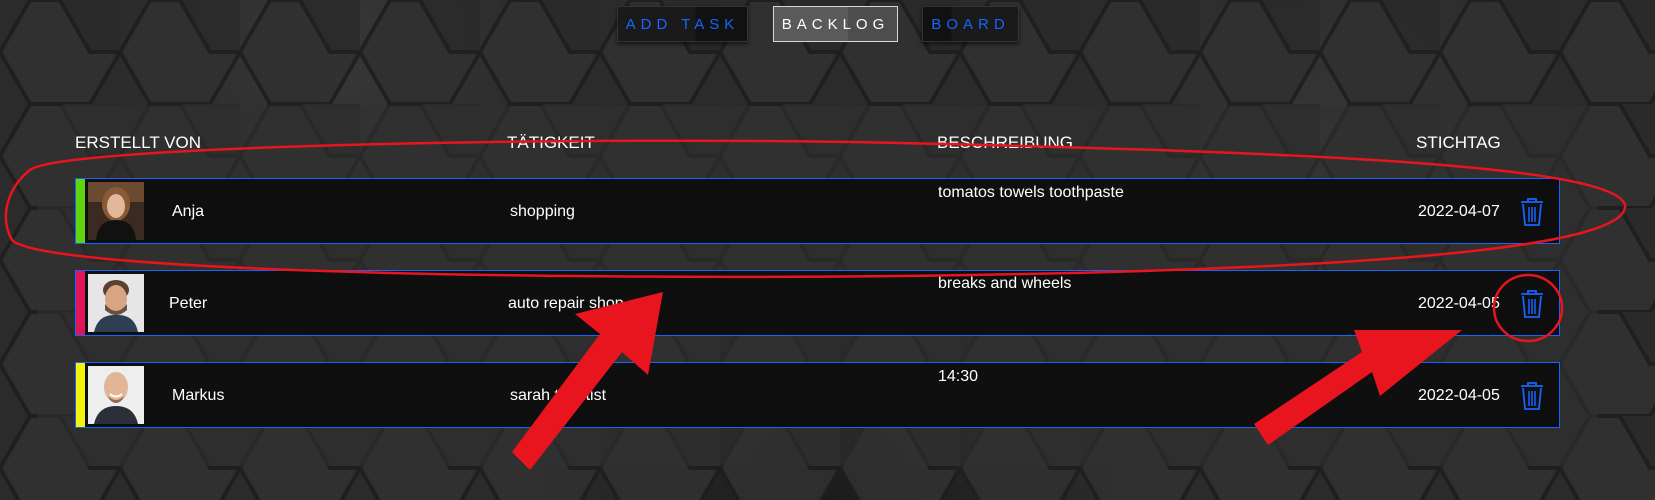  Describe the element at coordinates (1031, 192) in the screenshot. I see `task-description: tomatos towels toothpaste` at that location.